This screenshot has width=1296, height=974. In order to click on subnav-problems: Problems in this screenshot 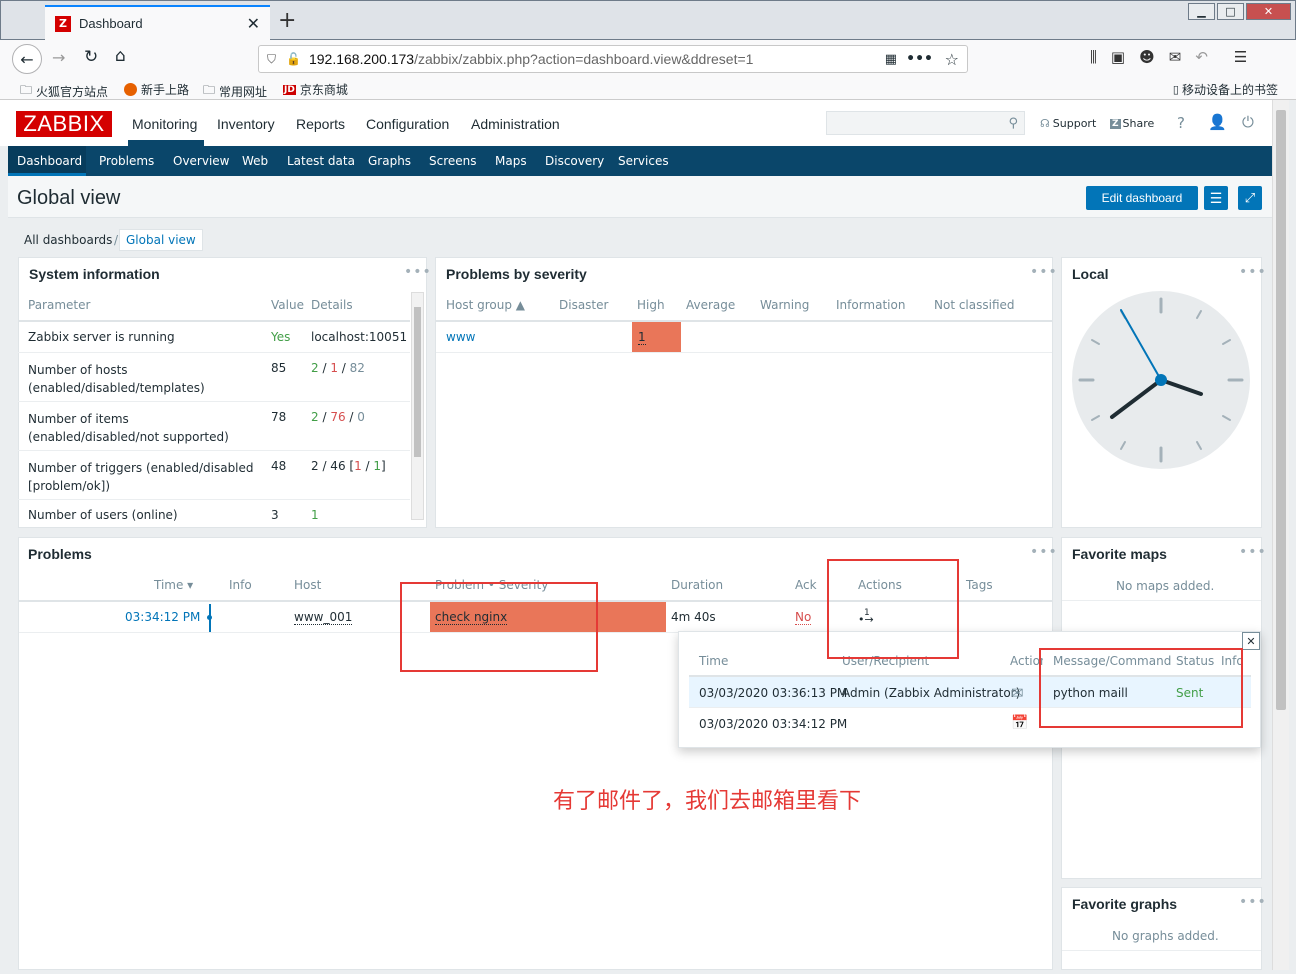, I will do `click(126, 161)`.